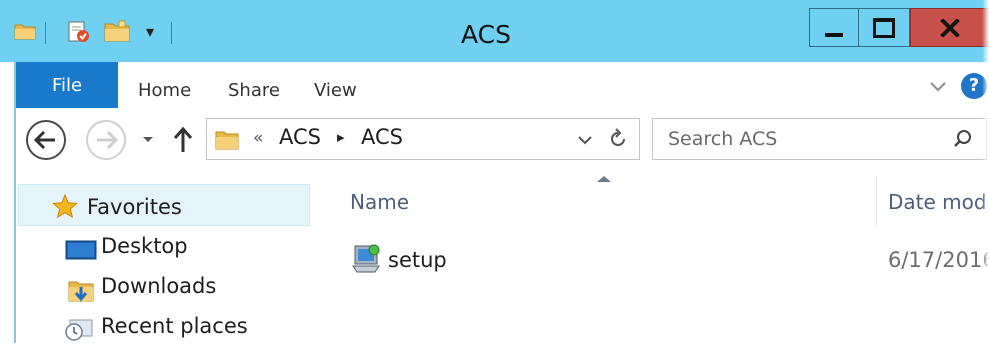  What do you see at coordinates (963, 139) in the screenshot?
I see `search-icon` at bounding box center [963, 139].